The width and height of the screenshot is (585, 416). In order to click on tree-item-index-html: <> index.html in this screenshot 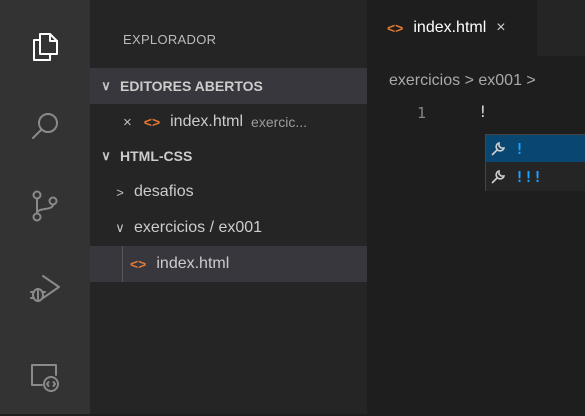, I will do `click(228, 264)`.